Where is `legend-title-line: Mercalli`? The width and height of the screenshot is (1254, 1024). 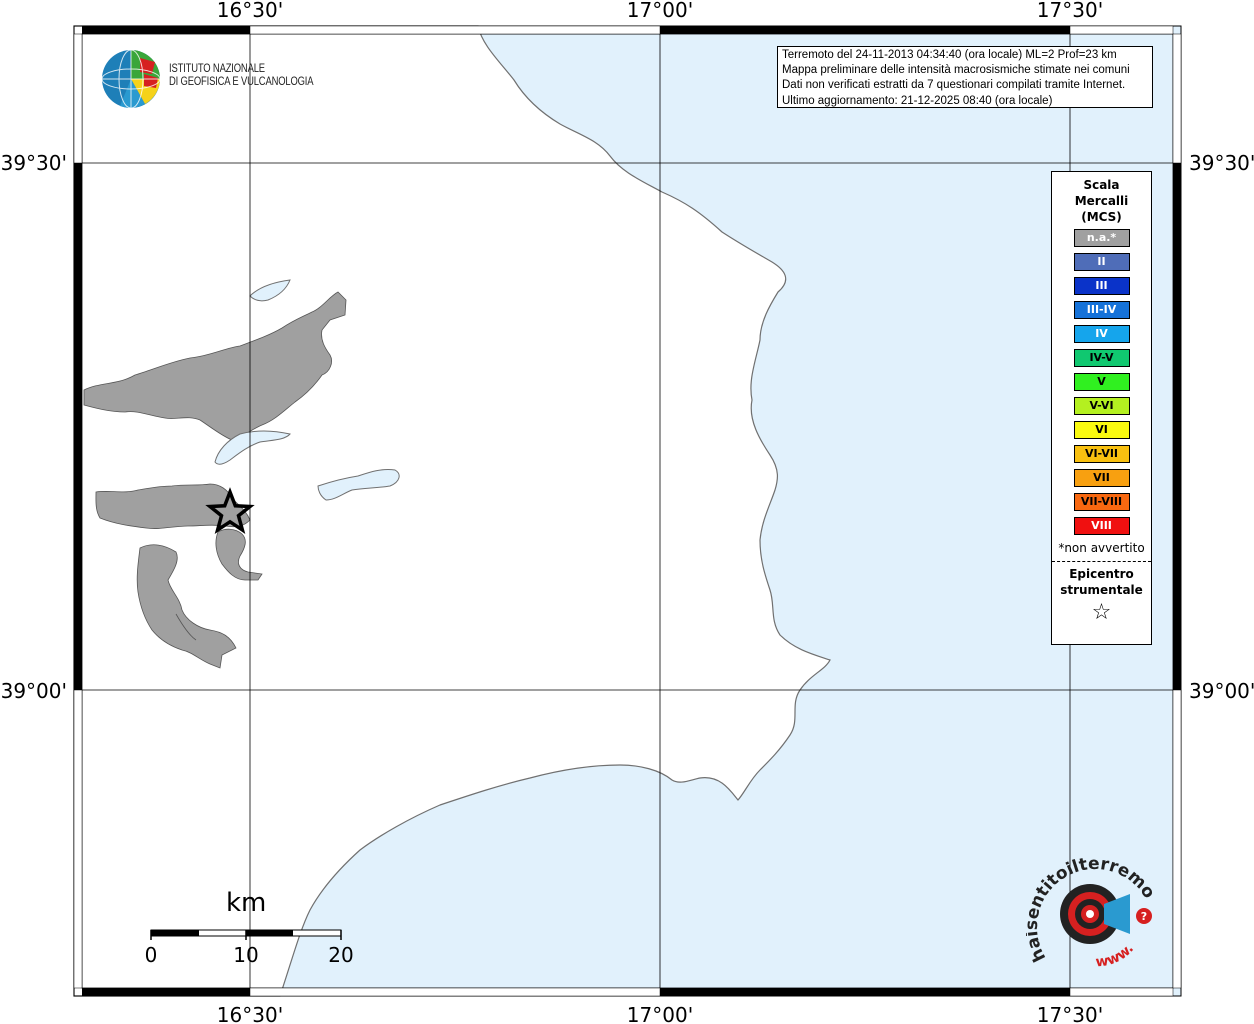 legend-title-line: Mercalli is located at coordinates (1101, 201).